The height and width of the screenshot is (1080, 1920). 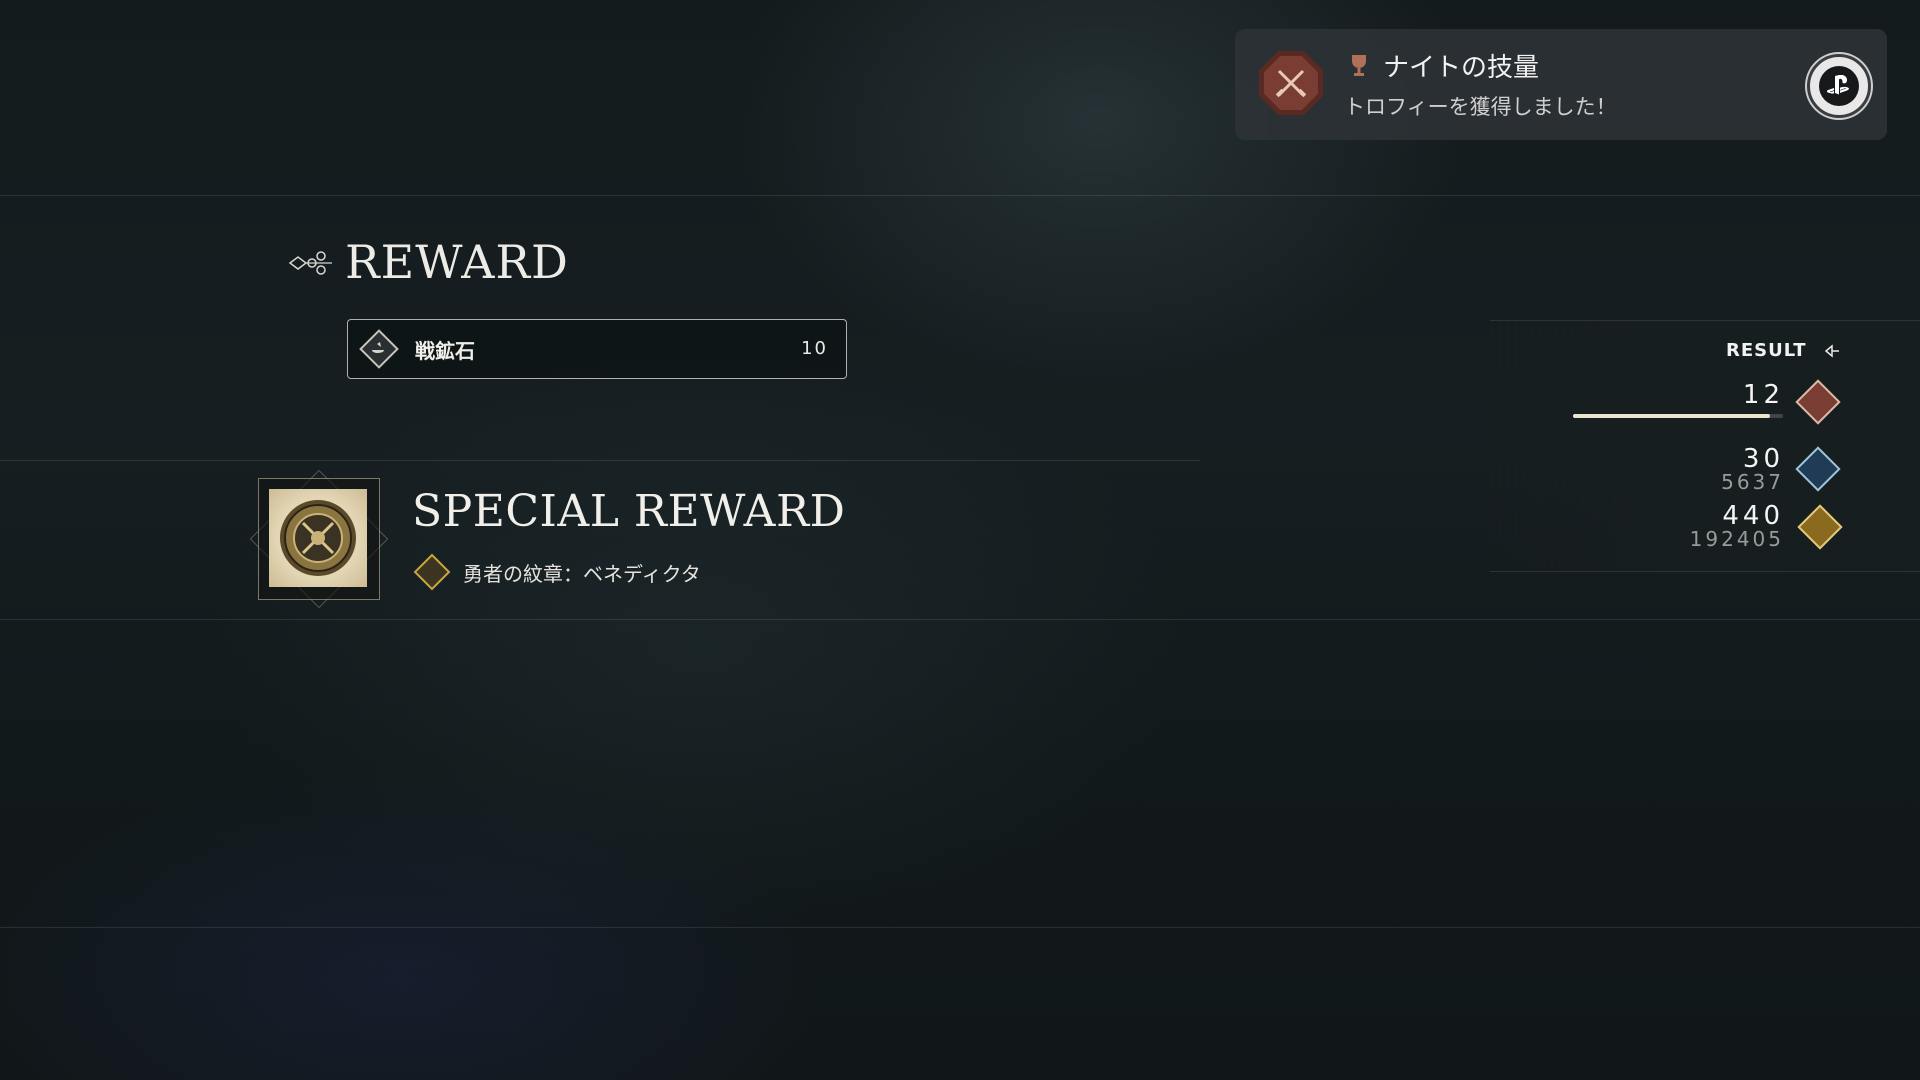 I want to click on result-arrow-icon, so click(x=1831, y=351).